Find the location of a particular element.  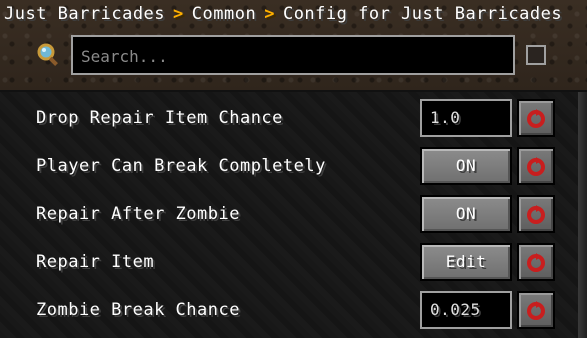

scrollbar-track is located at coordinates (582, 215).